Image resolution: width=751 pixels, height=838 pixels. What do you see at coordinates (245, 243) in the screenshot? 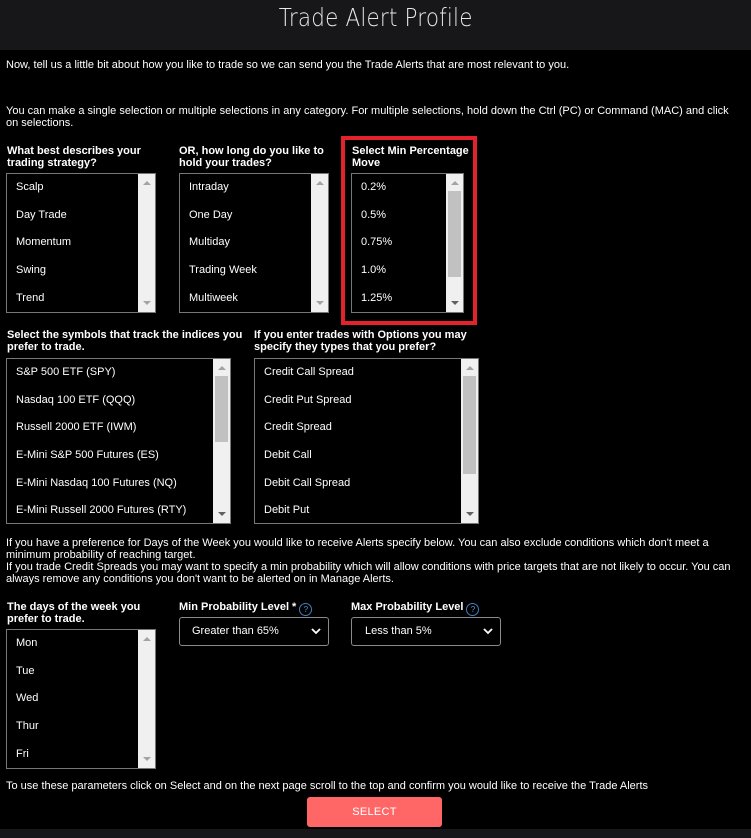
I see `hold-option: Multiday` at bounding box center [245, 243].